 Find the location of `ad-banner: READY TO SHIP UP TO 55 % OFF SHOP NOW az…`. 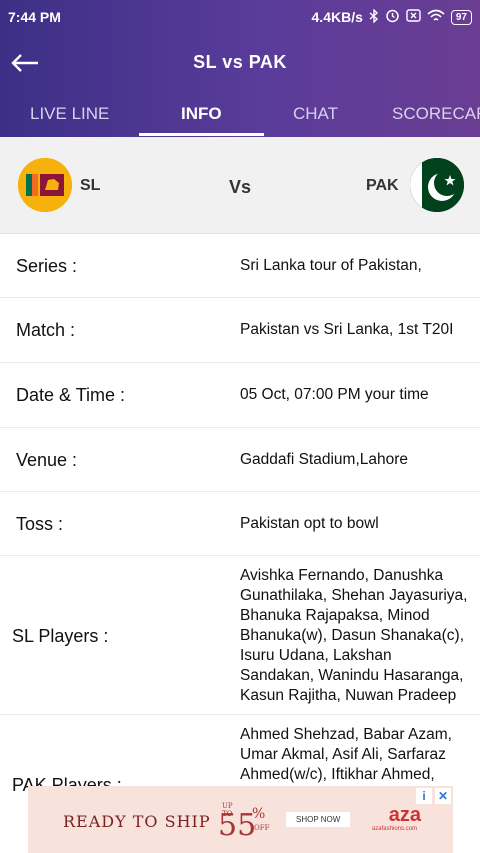

ad-banner: READY TO SHIP UP TO 55 % OFF SHOP NOW az… is located at coordinates (240, 819).